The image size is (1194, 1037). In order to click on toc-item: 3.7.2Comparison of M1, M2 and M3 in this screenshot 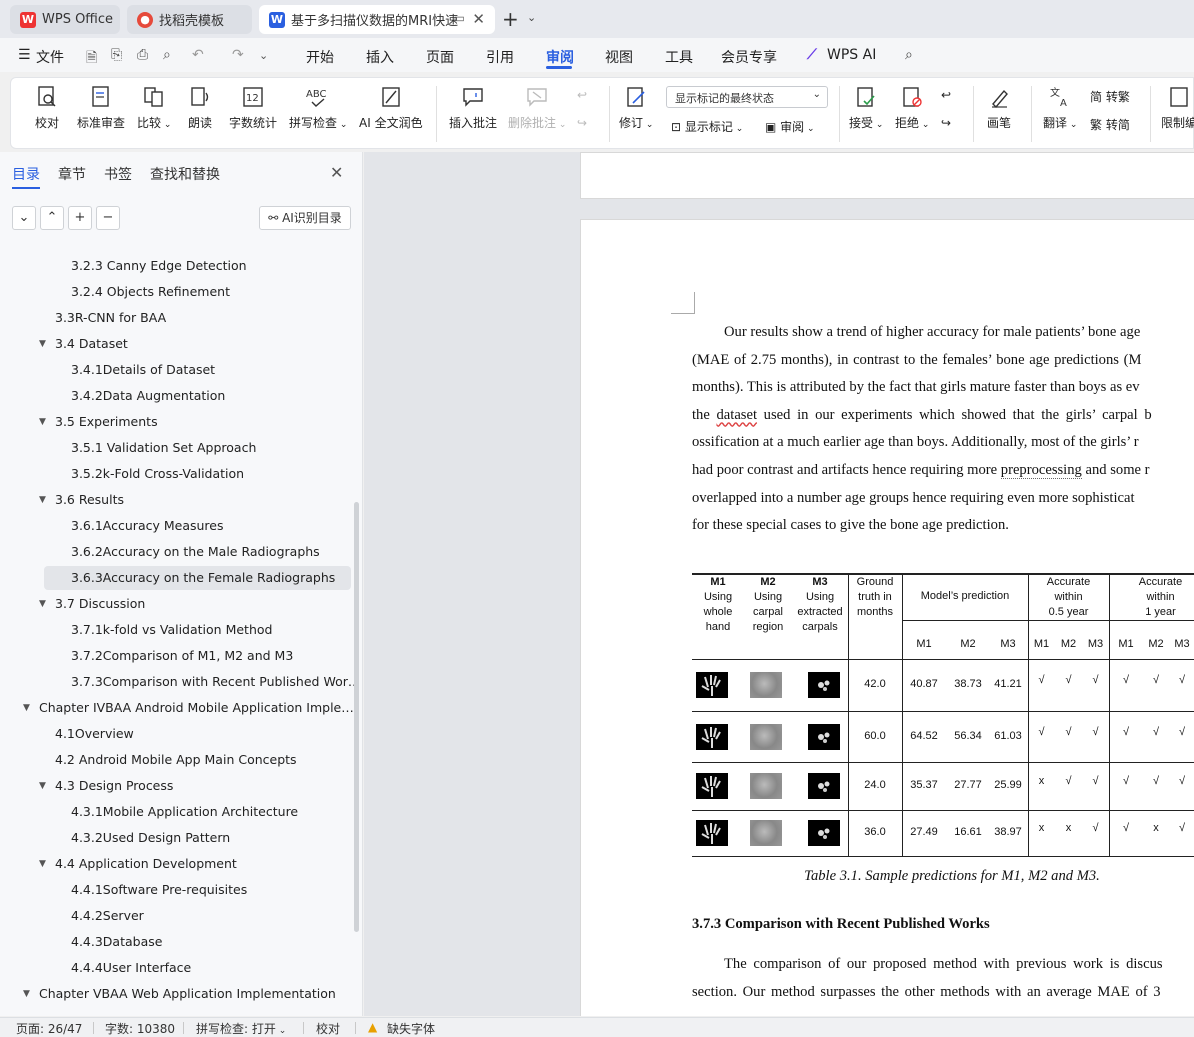, I will do `click(206, 656)`.